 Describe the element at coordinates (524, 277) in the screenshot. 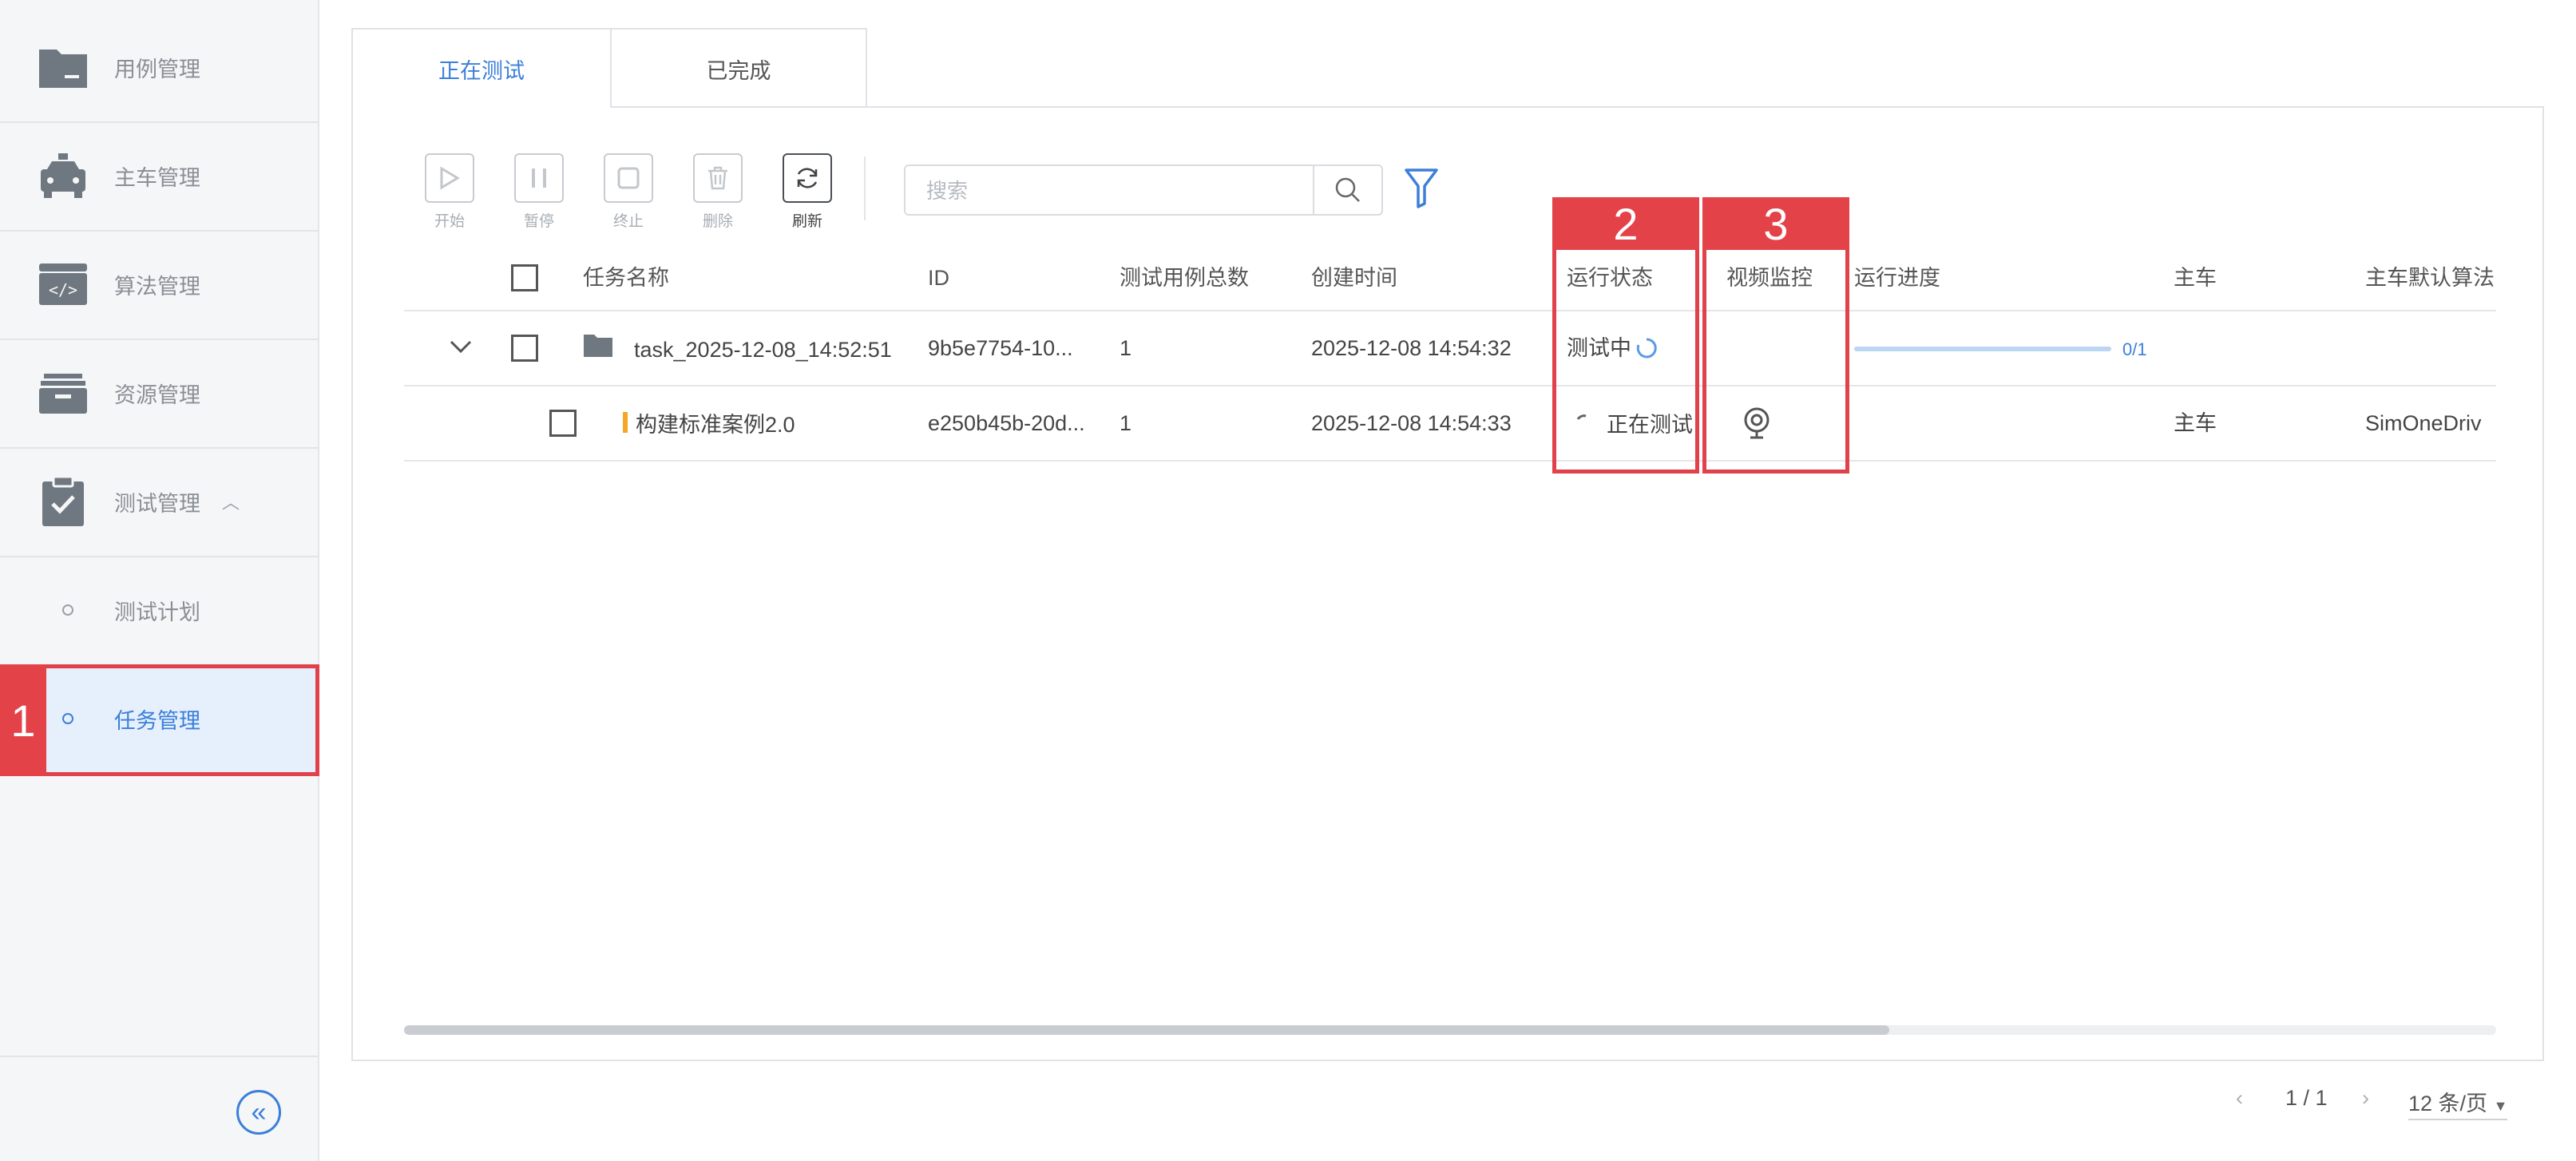

I see `select-all-checkbox` at that location.